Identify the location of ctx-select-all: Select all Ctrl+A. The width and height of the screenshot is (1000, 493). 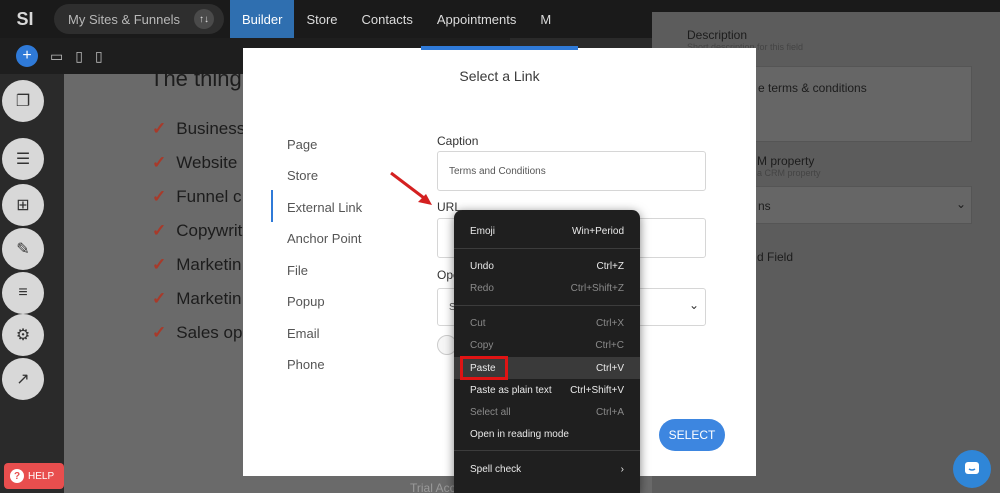
(547, 412).